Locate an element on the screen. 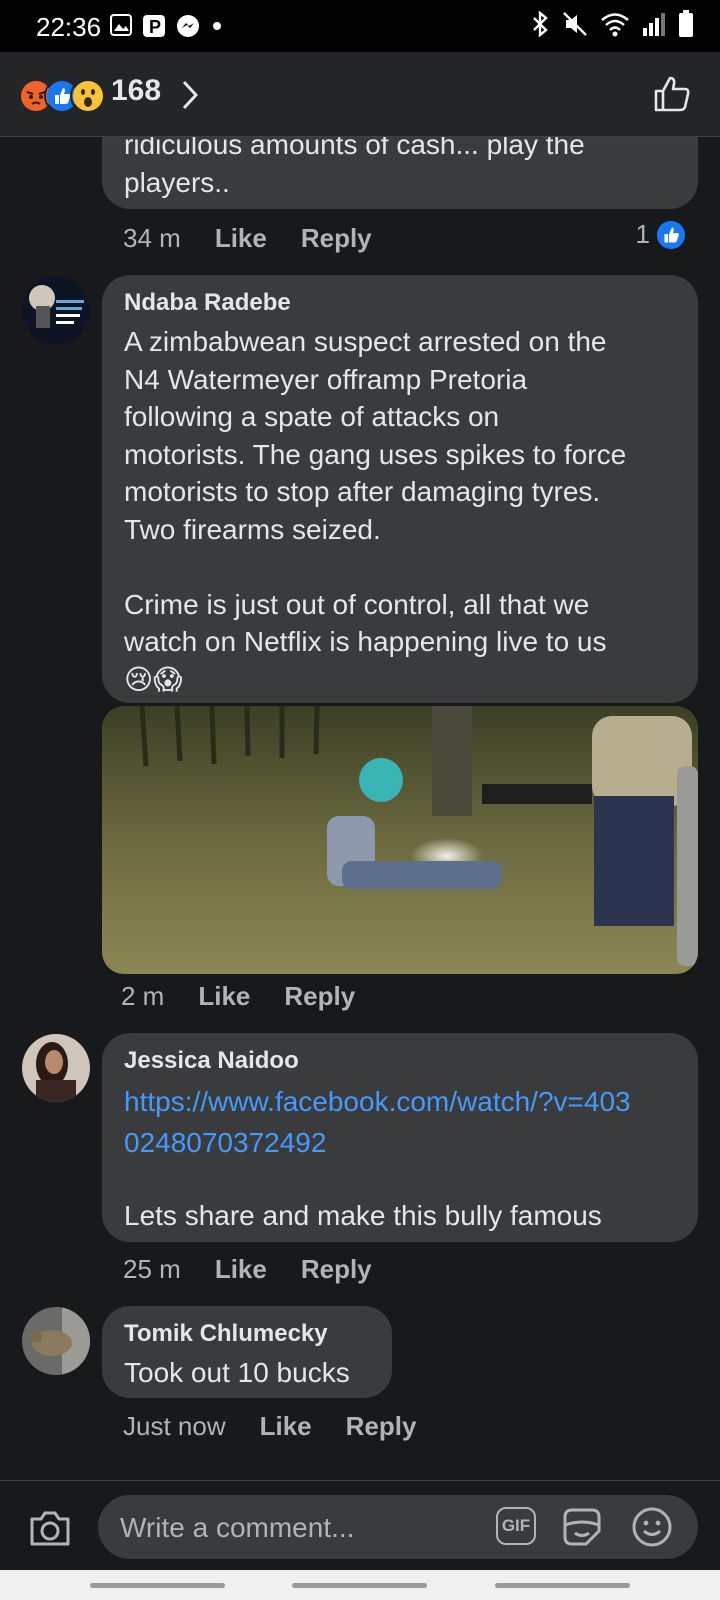 This screenshot has height=1600, width=720. wifi-icon is located at coordinates (615, 25).